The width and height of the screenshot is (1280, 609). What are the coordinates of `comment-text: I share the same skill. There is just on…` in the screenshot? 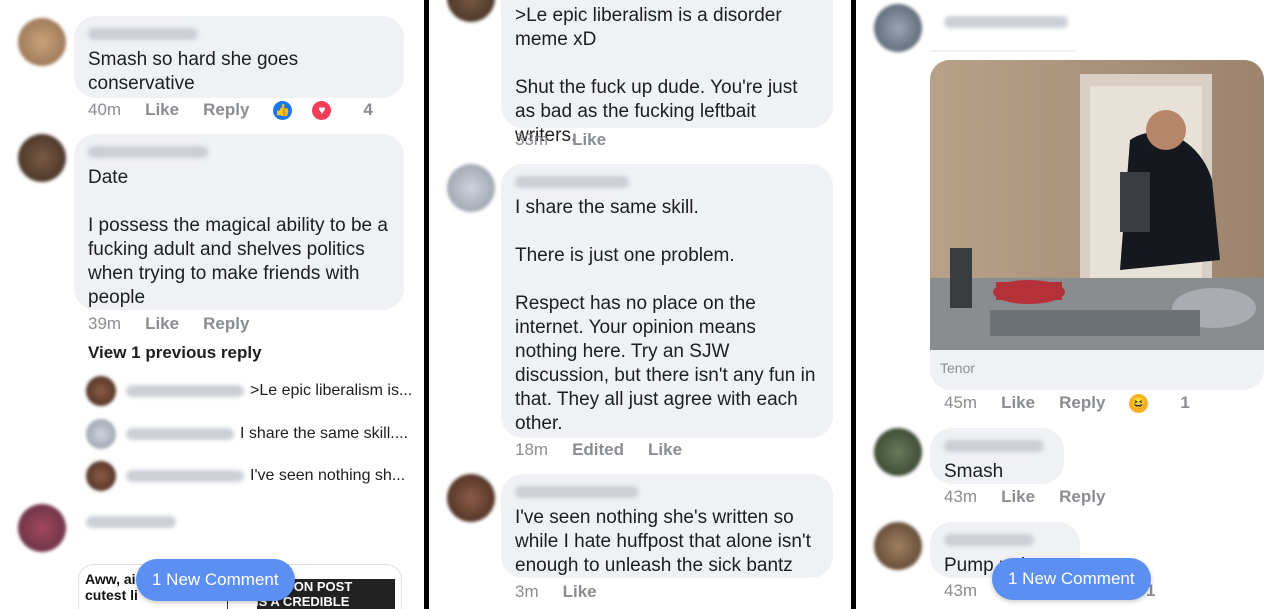 It's located at (665, 315).